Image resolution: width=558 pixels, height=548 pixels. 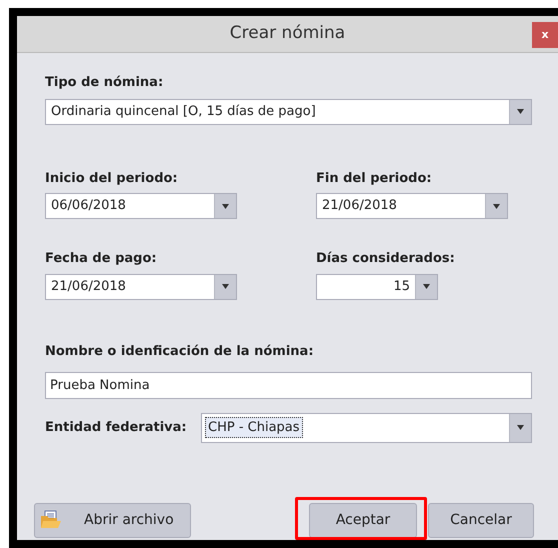 What do you see at coordinates (363, 520) in the screenshot?
I see `dialog-button: Aceptar` at bounding box center [363, 520].